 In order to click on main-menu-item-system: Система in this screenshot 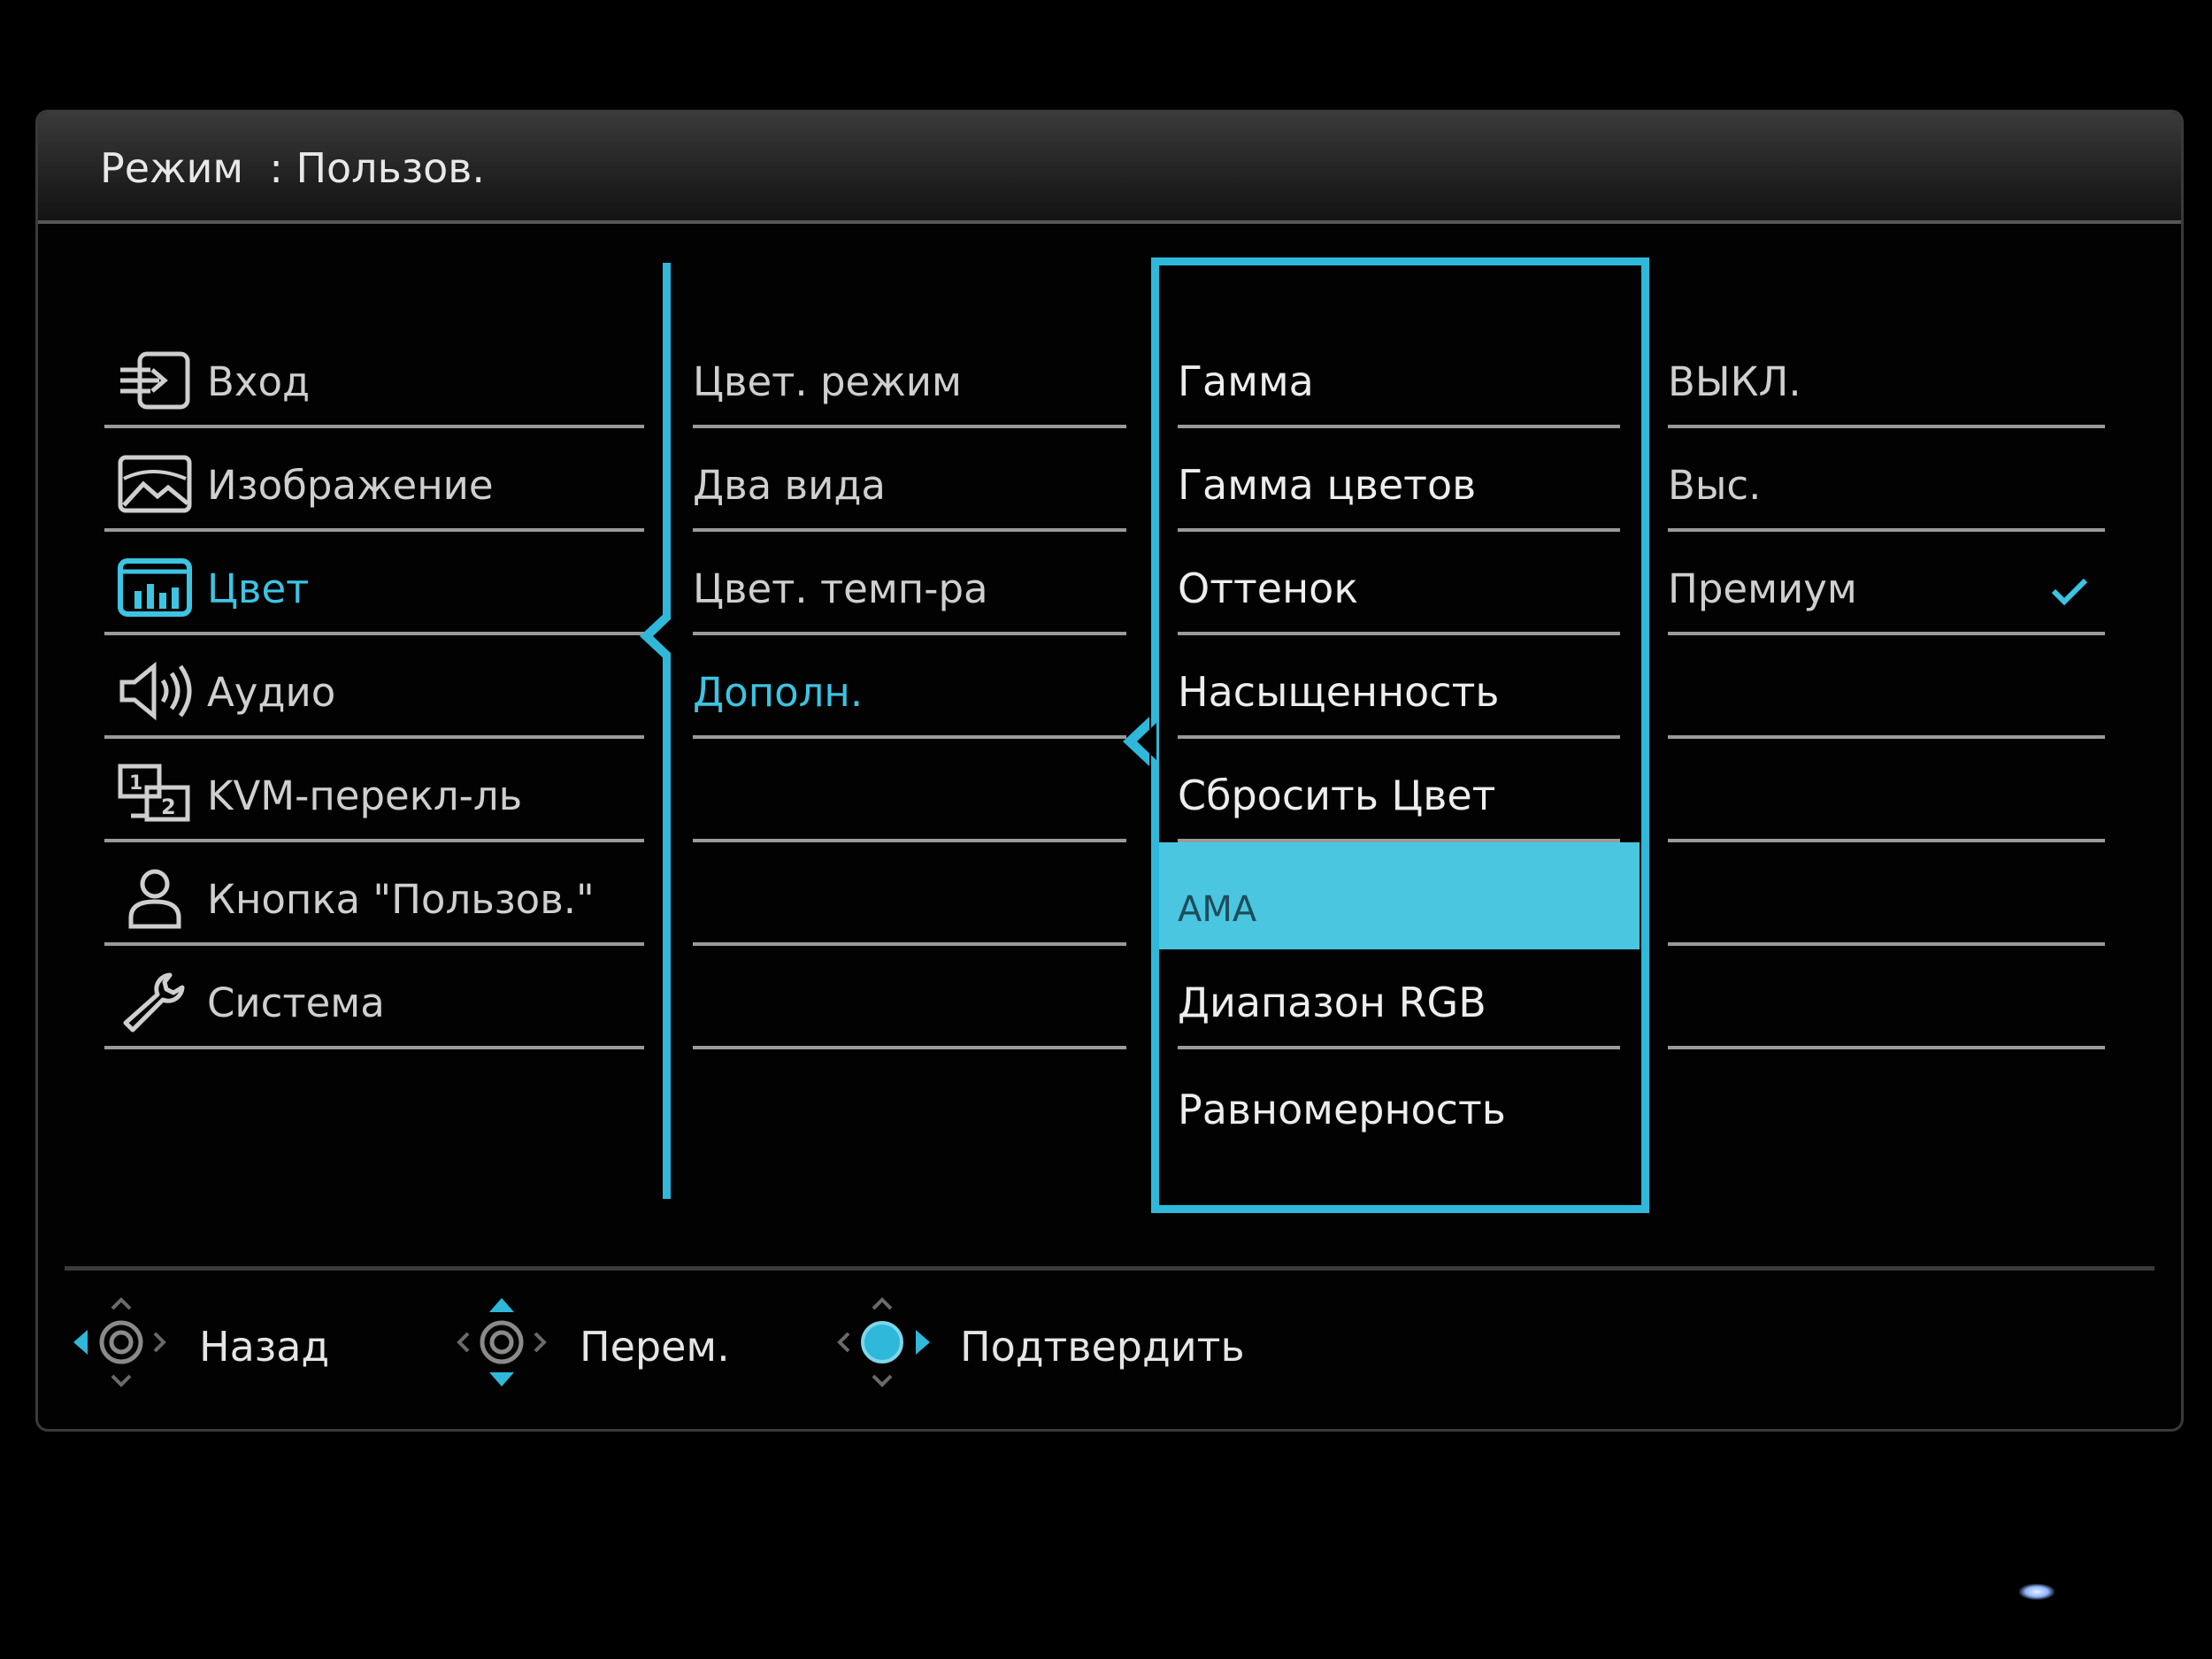, I will do `click(374, 997)`.